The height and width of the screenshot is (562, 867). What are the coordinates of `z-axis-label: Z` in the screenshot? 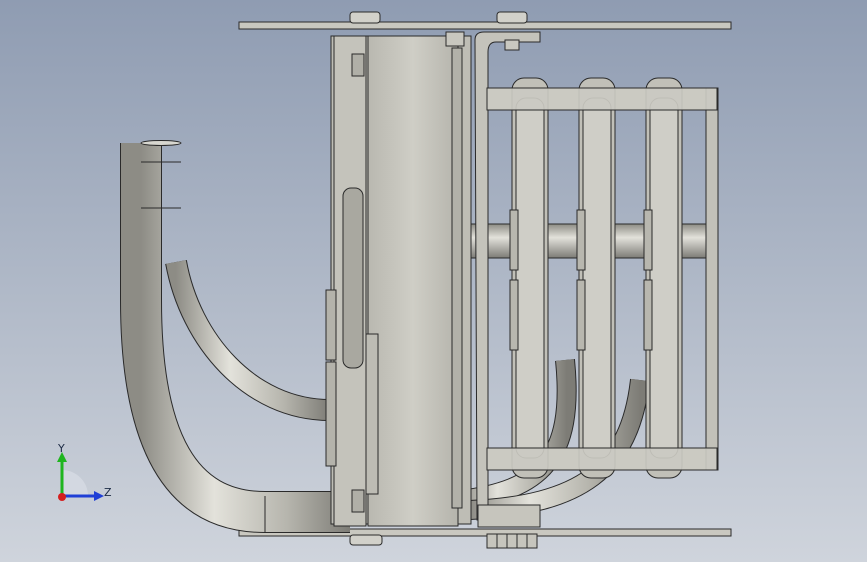 It's located at (108, 492).